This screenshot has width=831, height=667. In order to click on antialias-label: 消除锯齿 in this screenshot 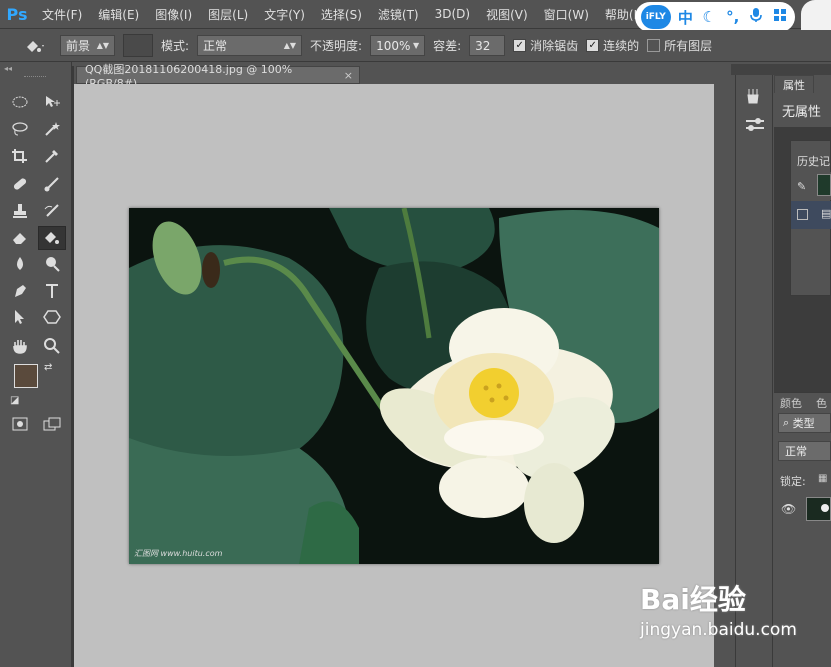, I will do `click(554, 46)`.